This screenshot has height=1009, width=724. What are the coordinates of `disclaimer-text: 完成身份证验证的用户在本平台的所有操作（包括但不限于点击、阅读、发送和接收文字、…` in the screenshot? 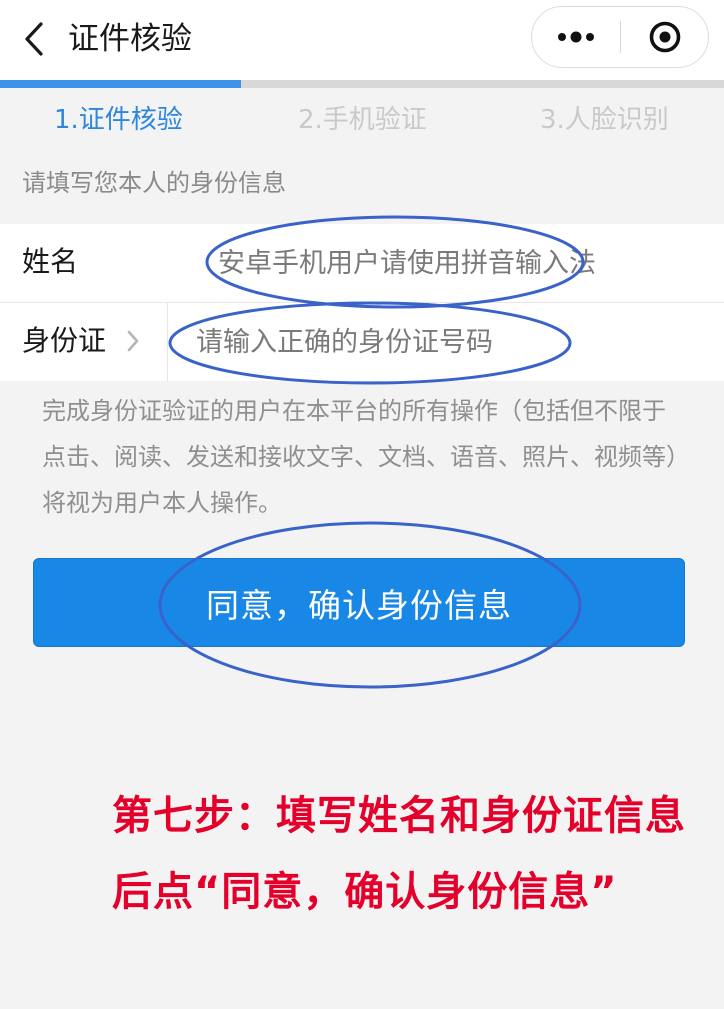 It's located at (360, 457).